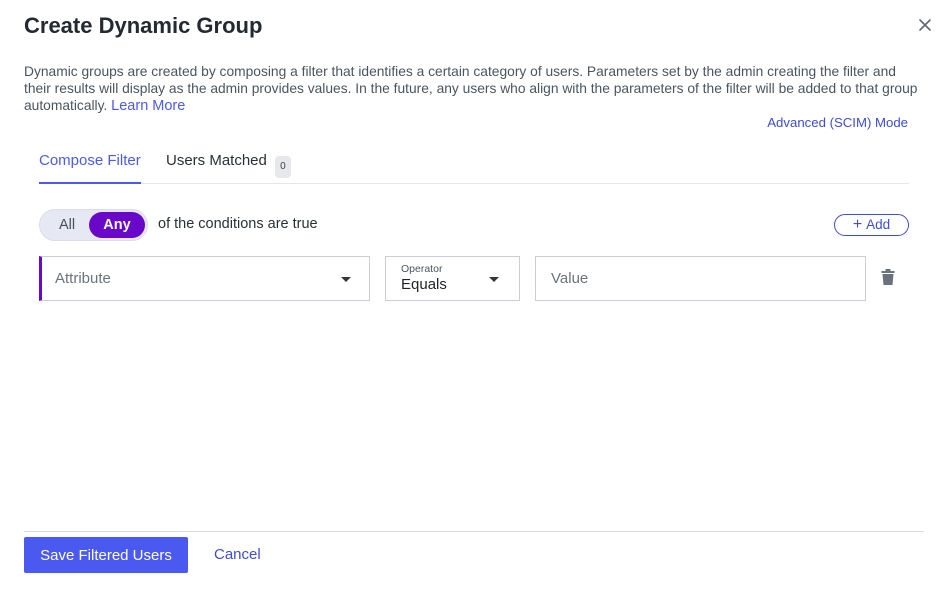 Image resolution: width=944 pixels, height=595 pixels. Describe the element at coordinates (216, 160) in the screenshot. I see `tab-label: Users Matched` at that location.